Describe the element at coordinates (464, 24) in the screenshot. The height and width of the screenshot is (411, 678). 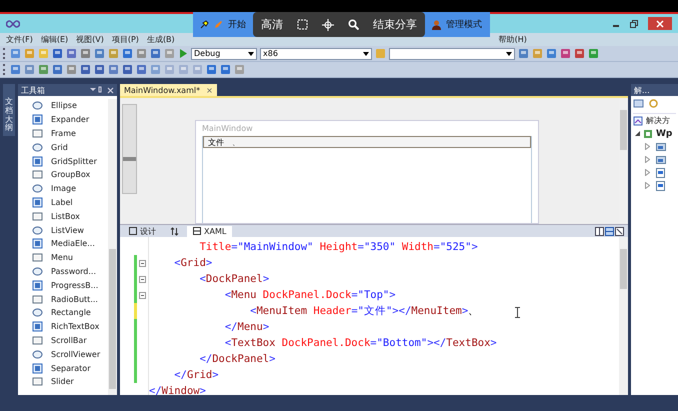
I see `mode-label: 管理模式` at that location.